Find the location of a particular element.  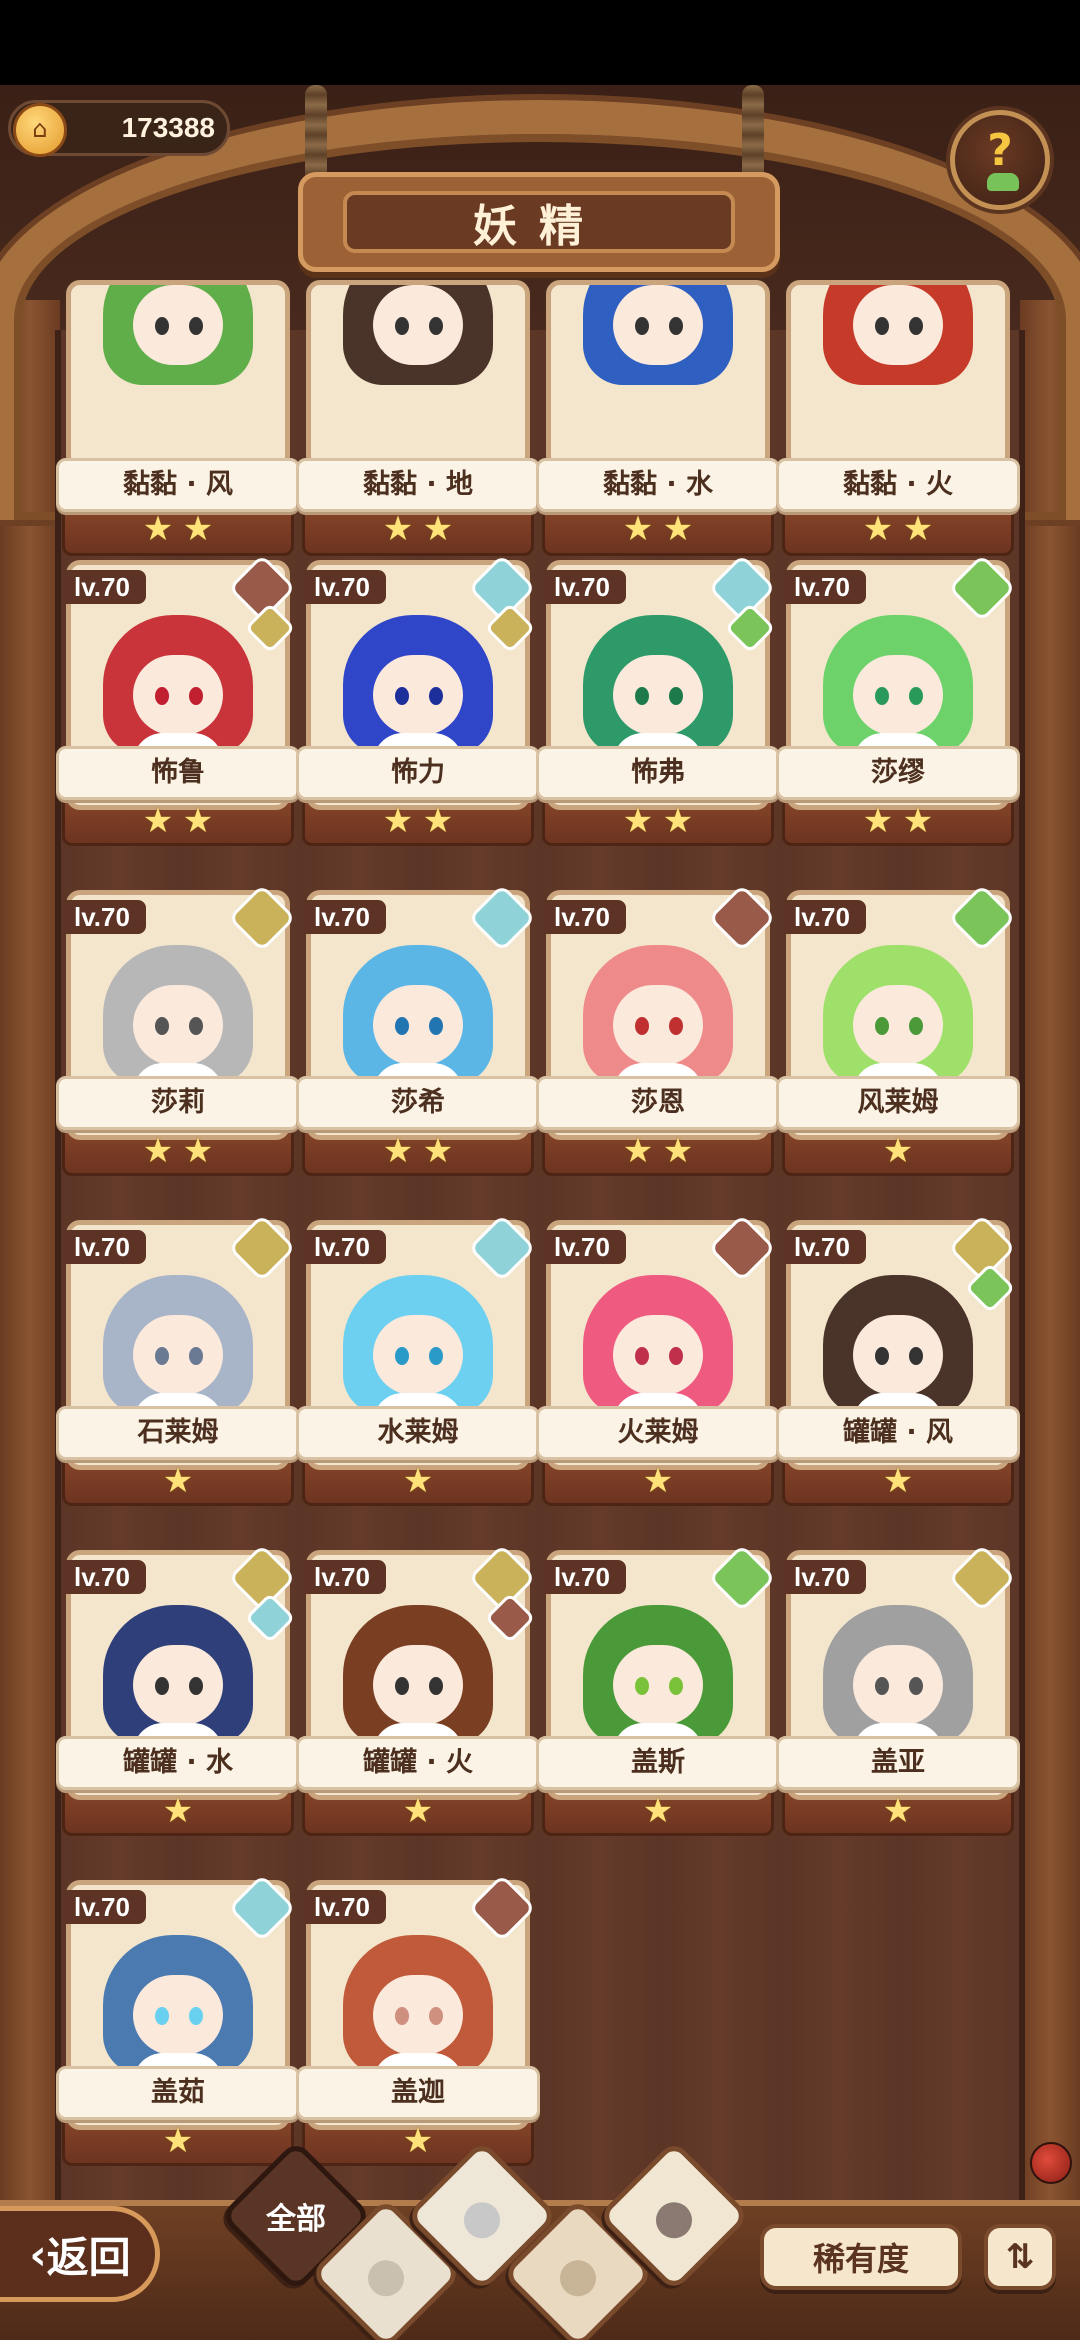

fairy-card: lv.70 罐罐 · 风 ★ is located at coordinates (898, 1362).